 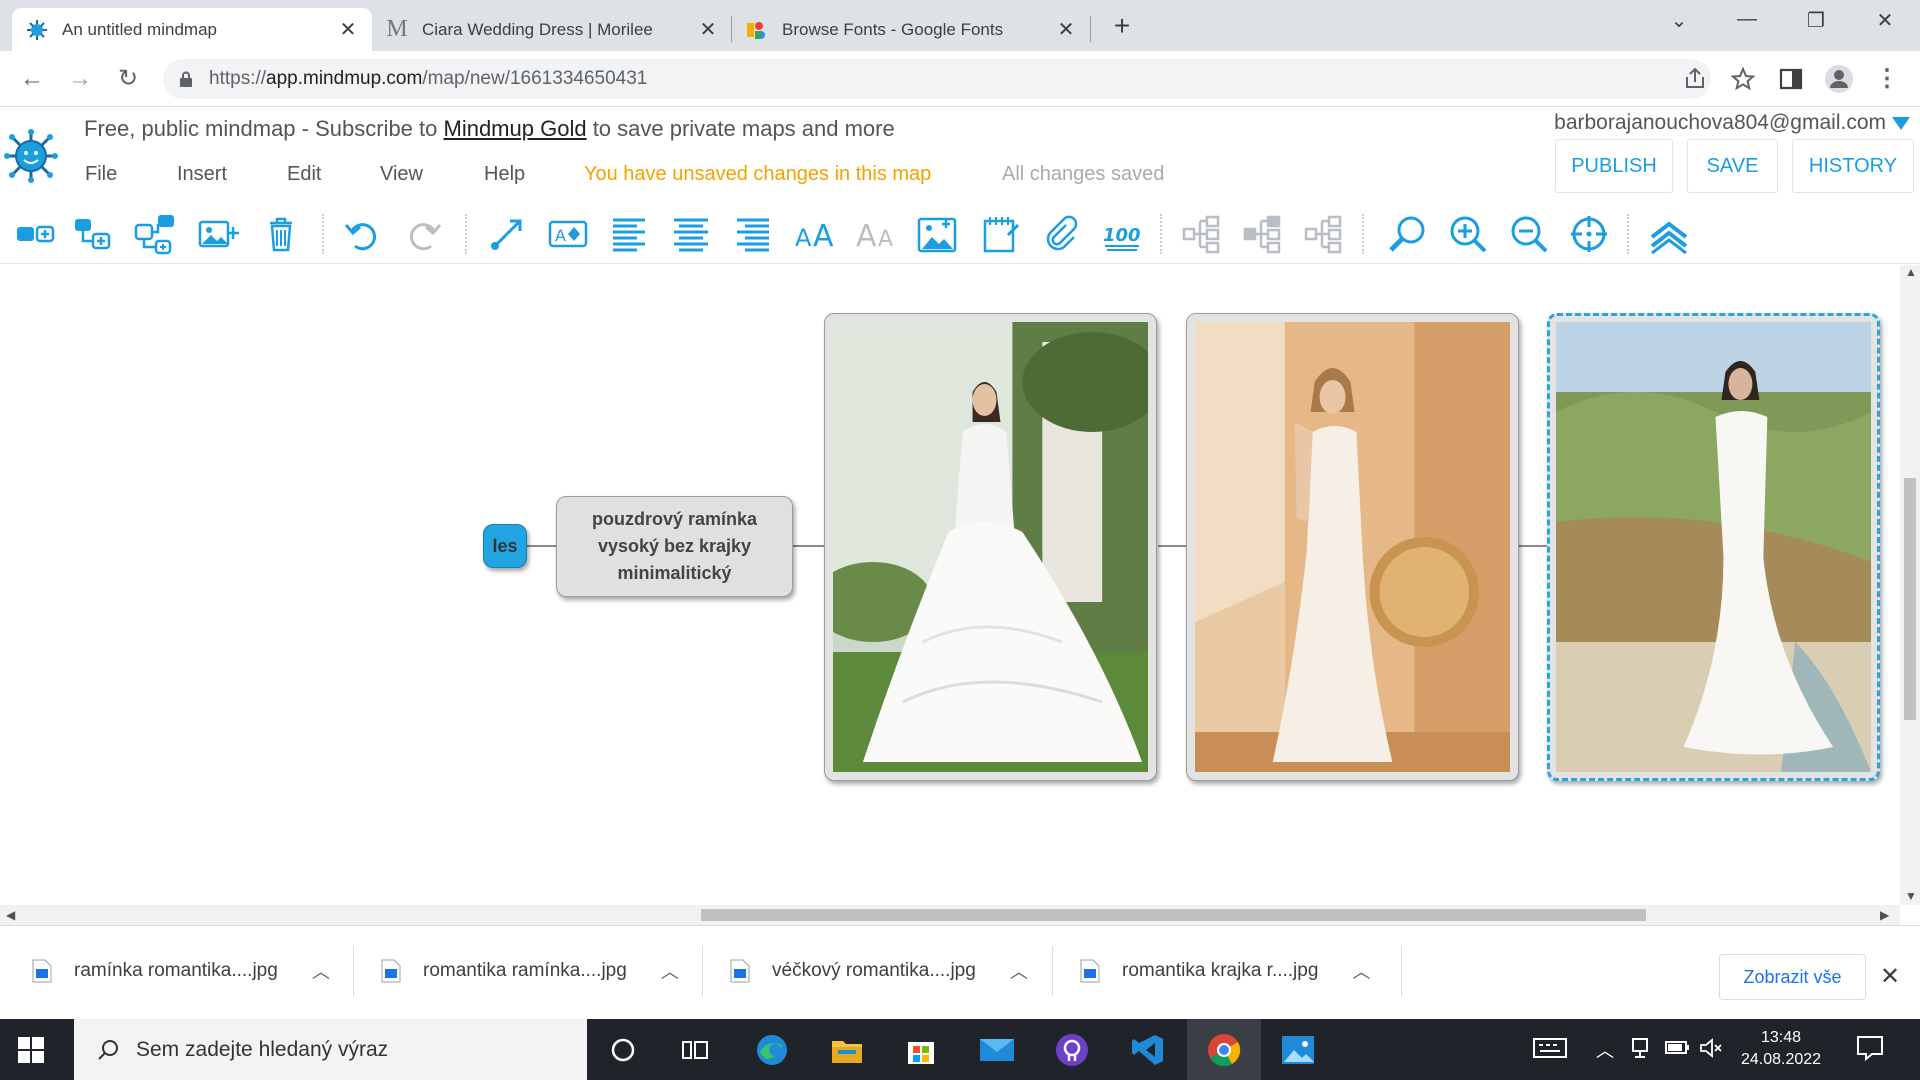 What do you see at coordinates (1202, 234) in the screenshot?
I see `collapse-branches-icon` at bounding box center [1202, 234].